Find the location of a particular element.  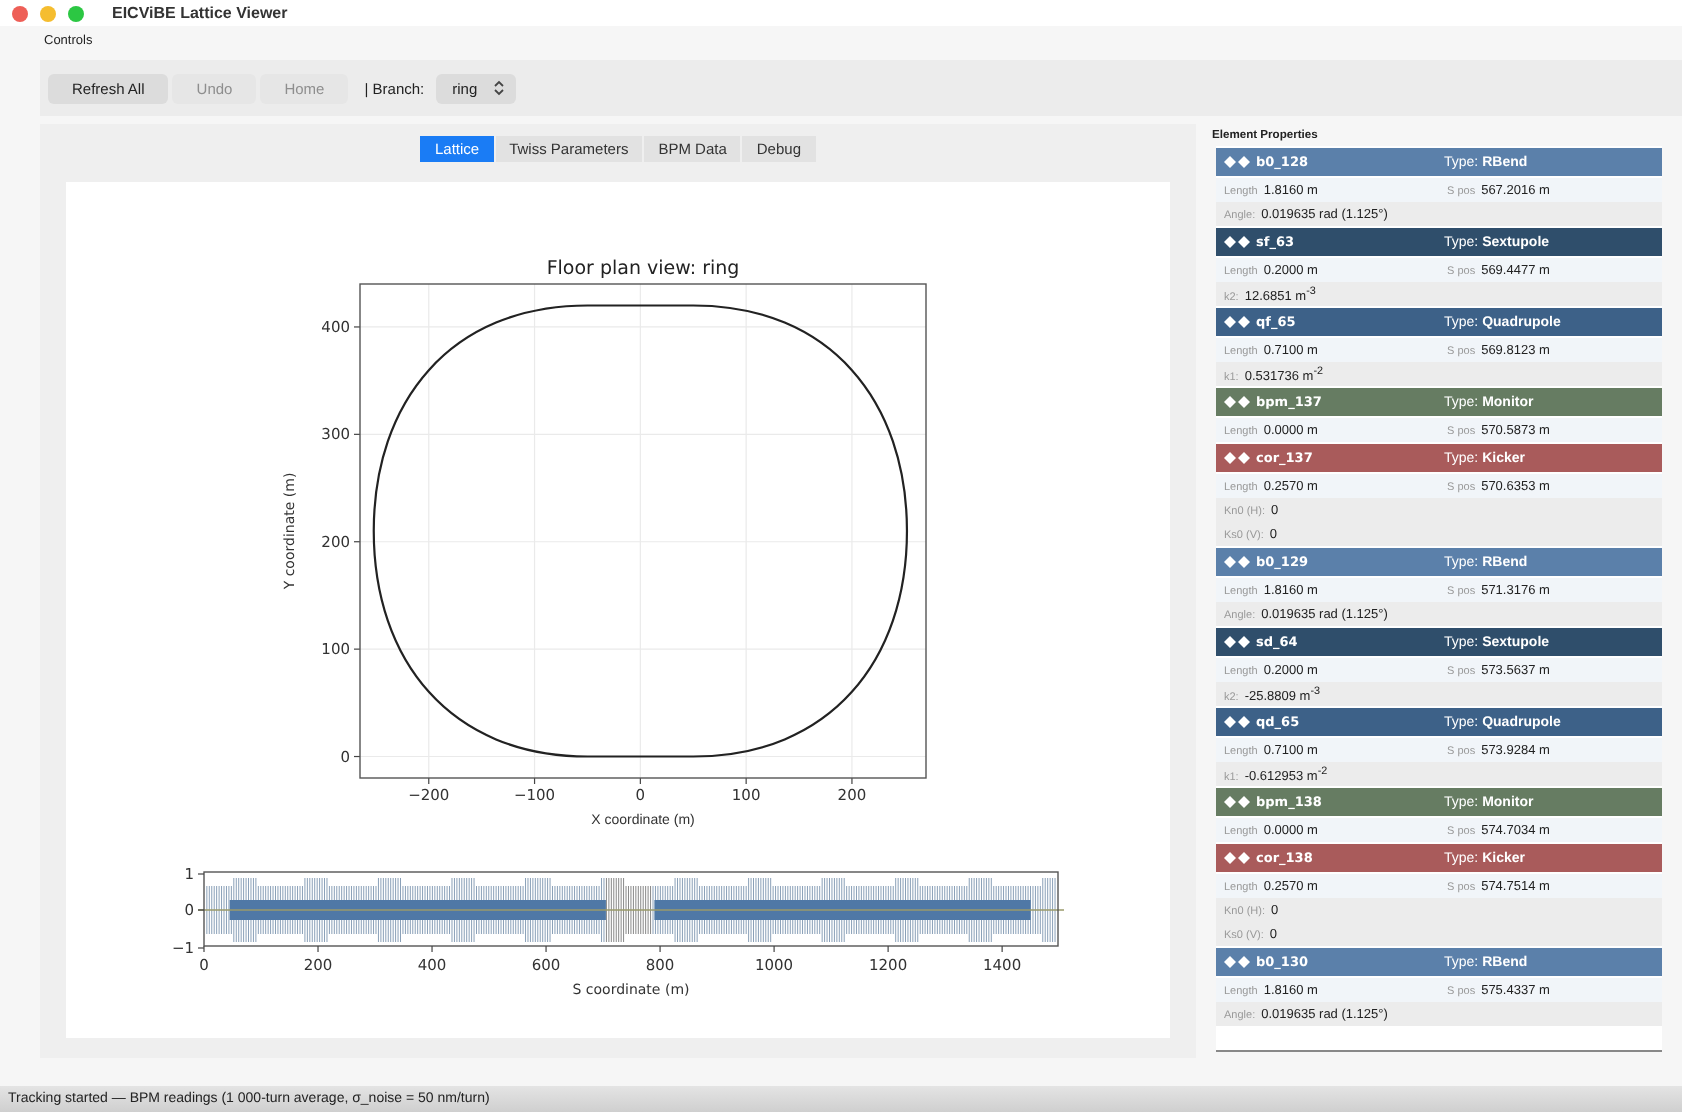

window-title: EICViBE Lattice Viewer is located at coordinates (200, 13).